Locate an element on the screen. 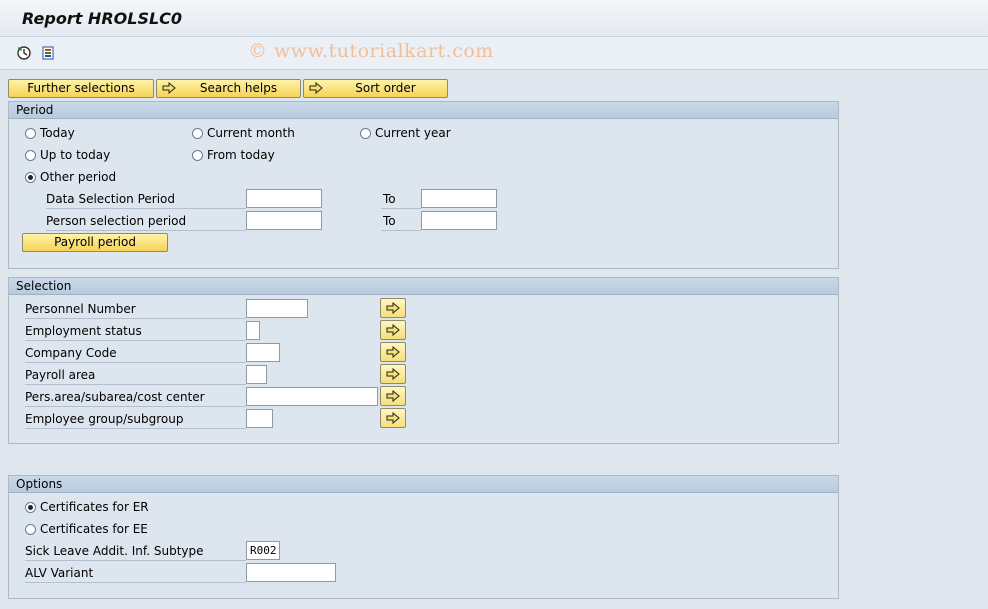 The height and width of the screenshot is (609, 988). application-toolbar is located at coordinates (494, 53).